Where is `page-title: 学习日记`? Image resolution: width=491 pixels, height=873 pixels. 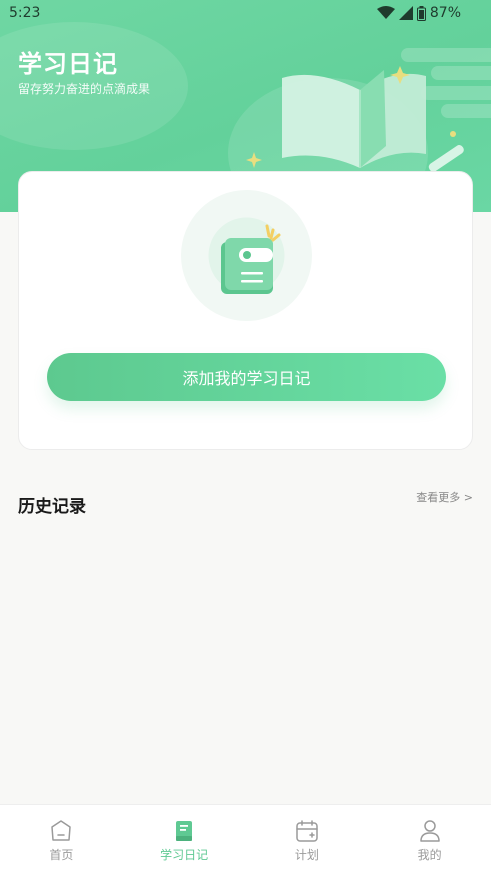
page-title: 学习日记 is located at coordinates (68, 64).